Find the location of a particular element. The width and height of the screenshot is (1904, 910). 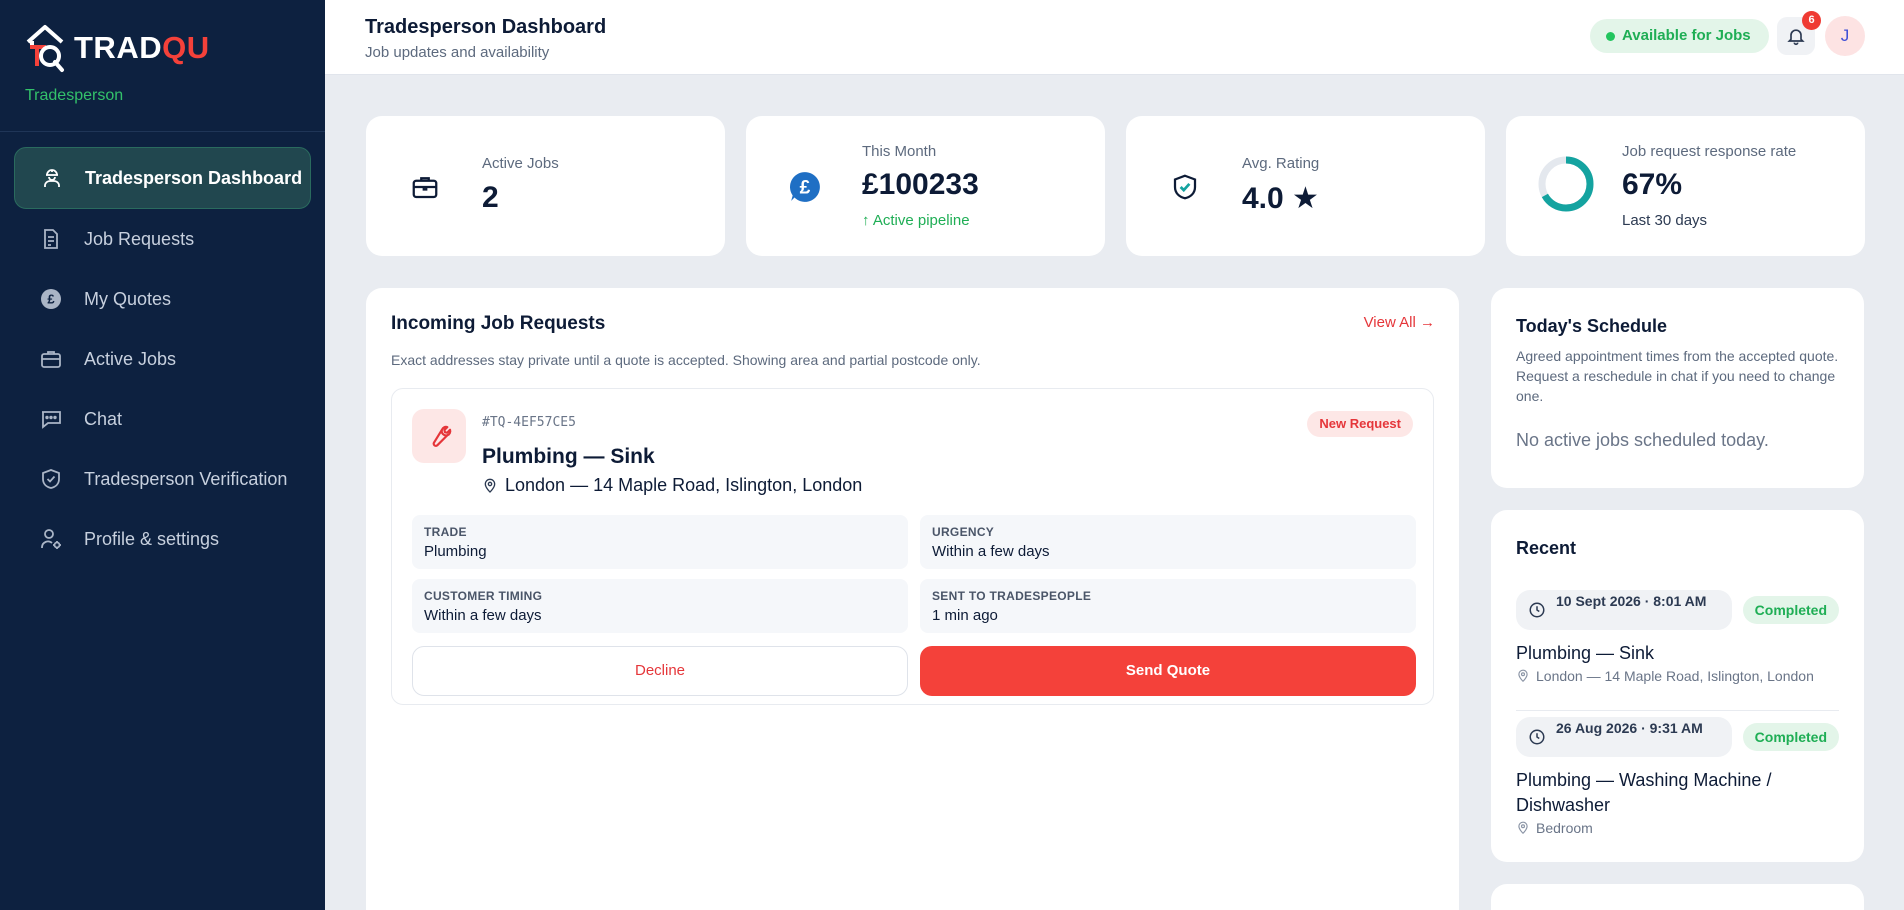

stat-label: Active Jobs is located at coordinates (520, 163).